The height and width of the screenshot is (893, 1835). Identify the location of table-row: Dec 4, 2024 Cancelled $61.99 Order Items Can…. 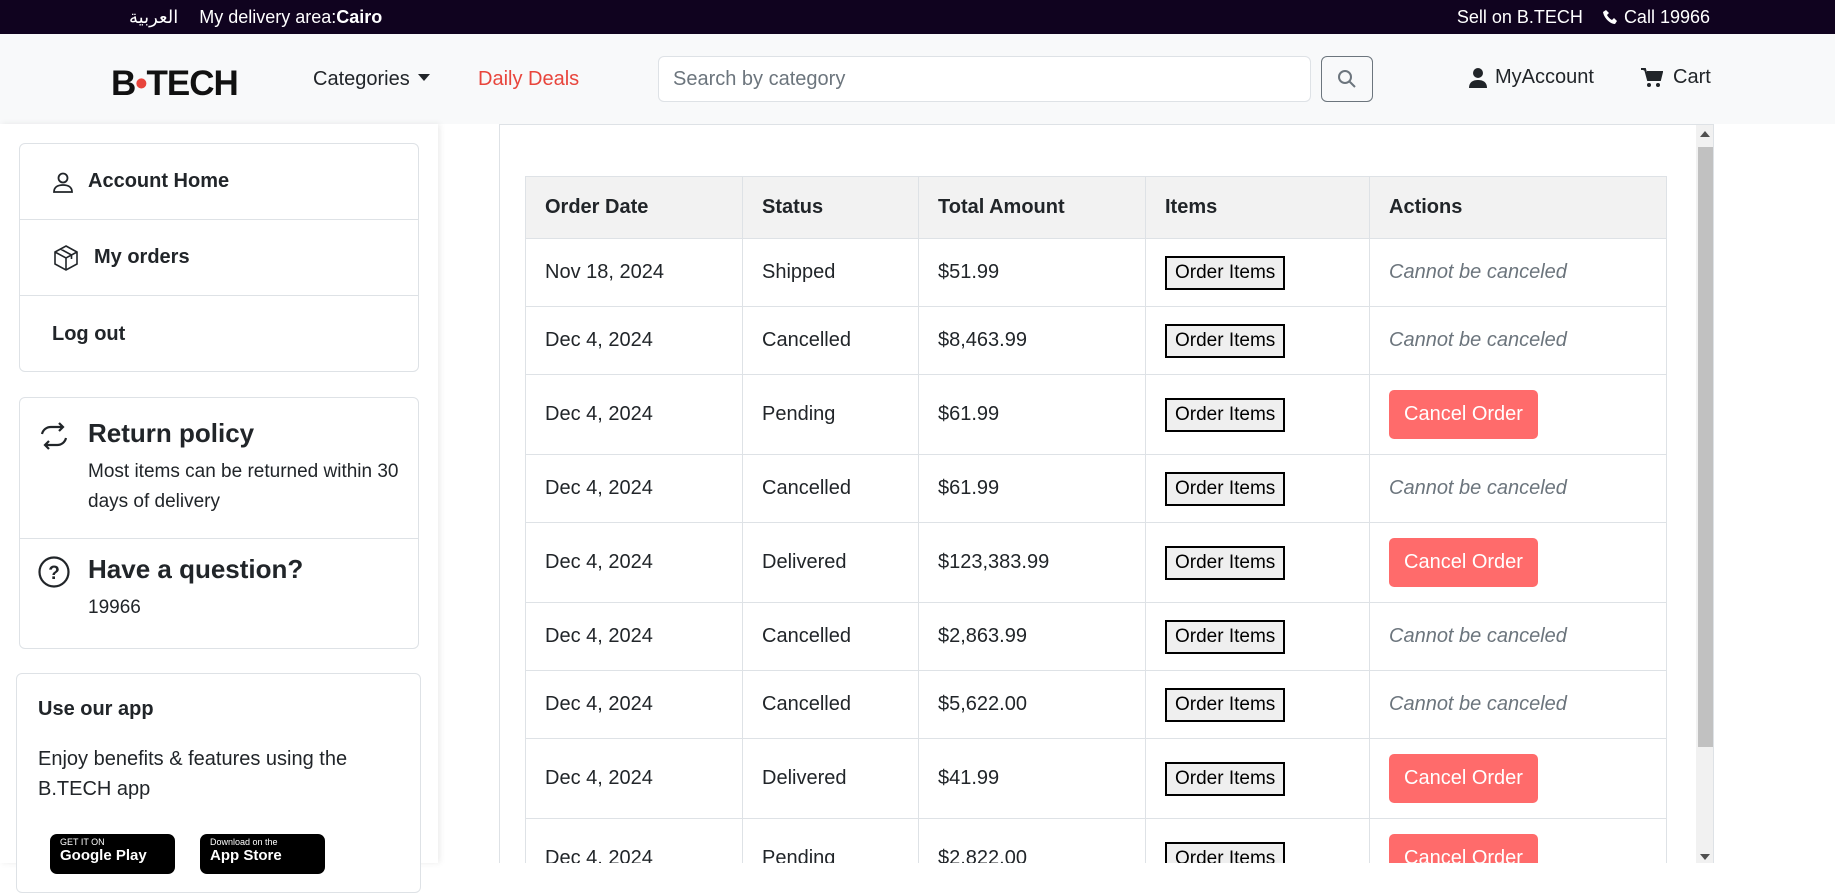
(1096, 488).